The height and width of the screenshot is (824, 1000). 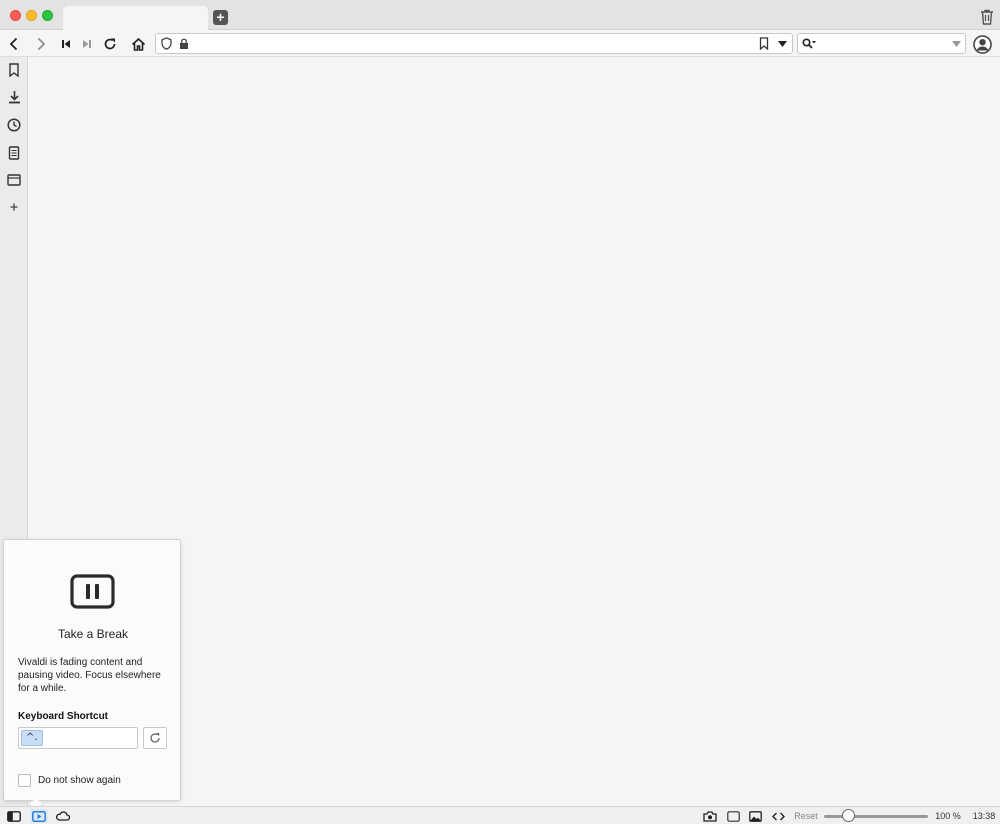 I want to click on sidebar-item-window, so click(x=14, y=180).